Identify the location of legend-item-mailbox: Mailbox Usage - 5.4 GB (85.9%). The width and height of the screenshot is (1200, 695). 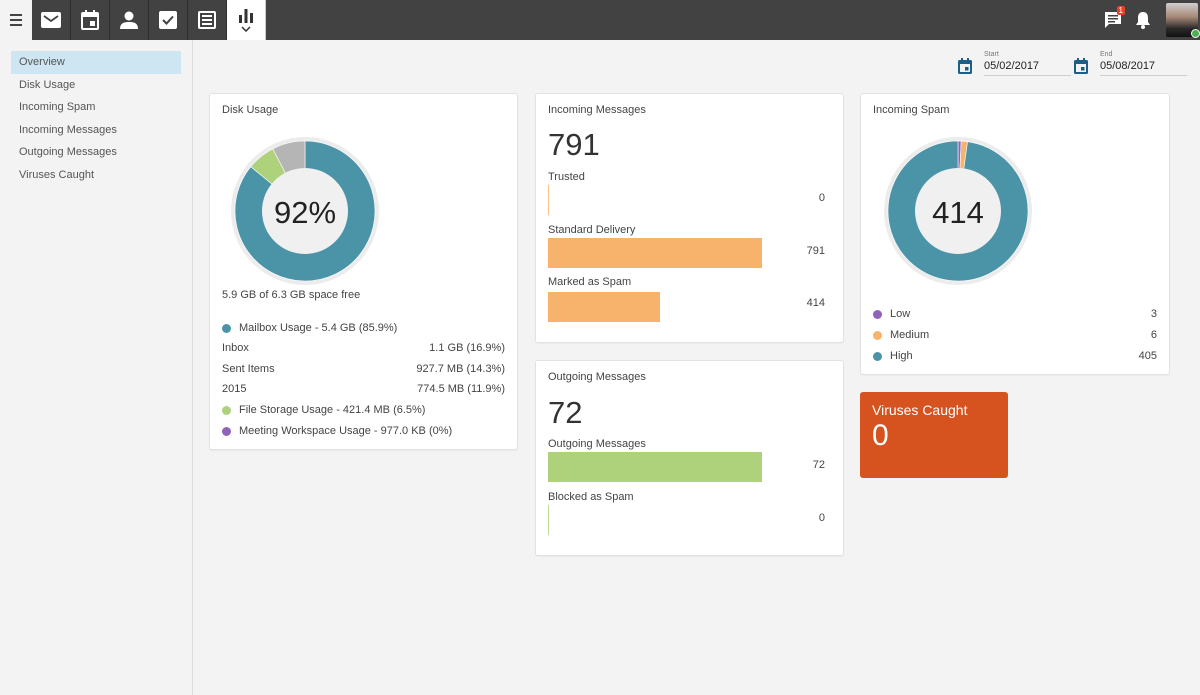
(363, 328).